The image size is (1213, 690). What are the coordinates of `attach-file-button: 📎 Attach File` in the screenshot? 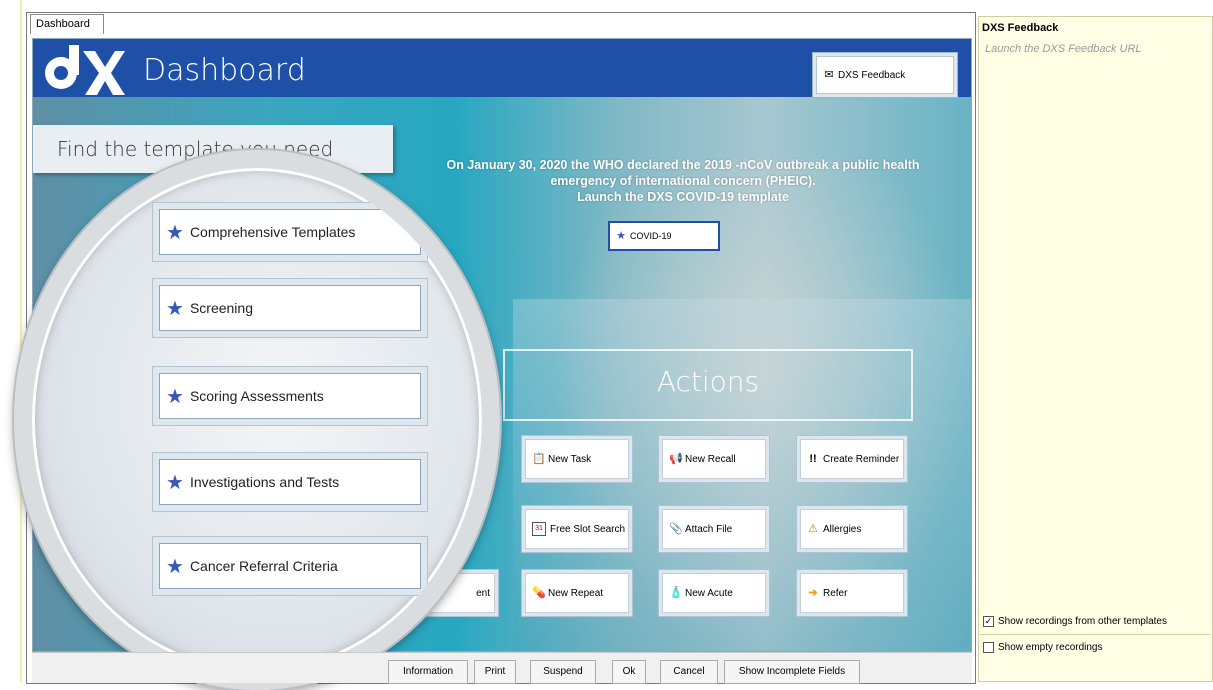 It's located at (714, 529).